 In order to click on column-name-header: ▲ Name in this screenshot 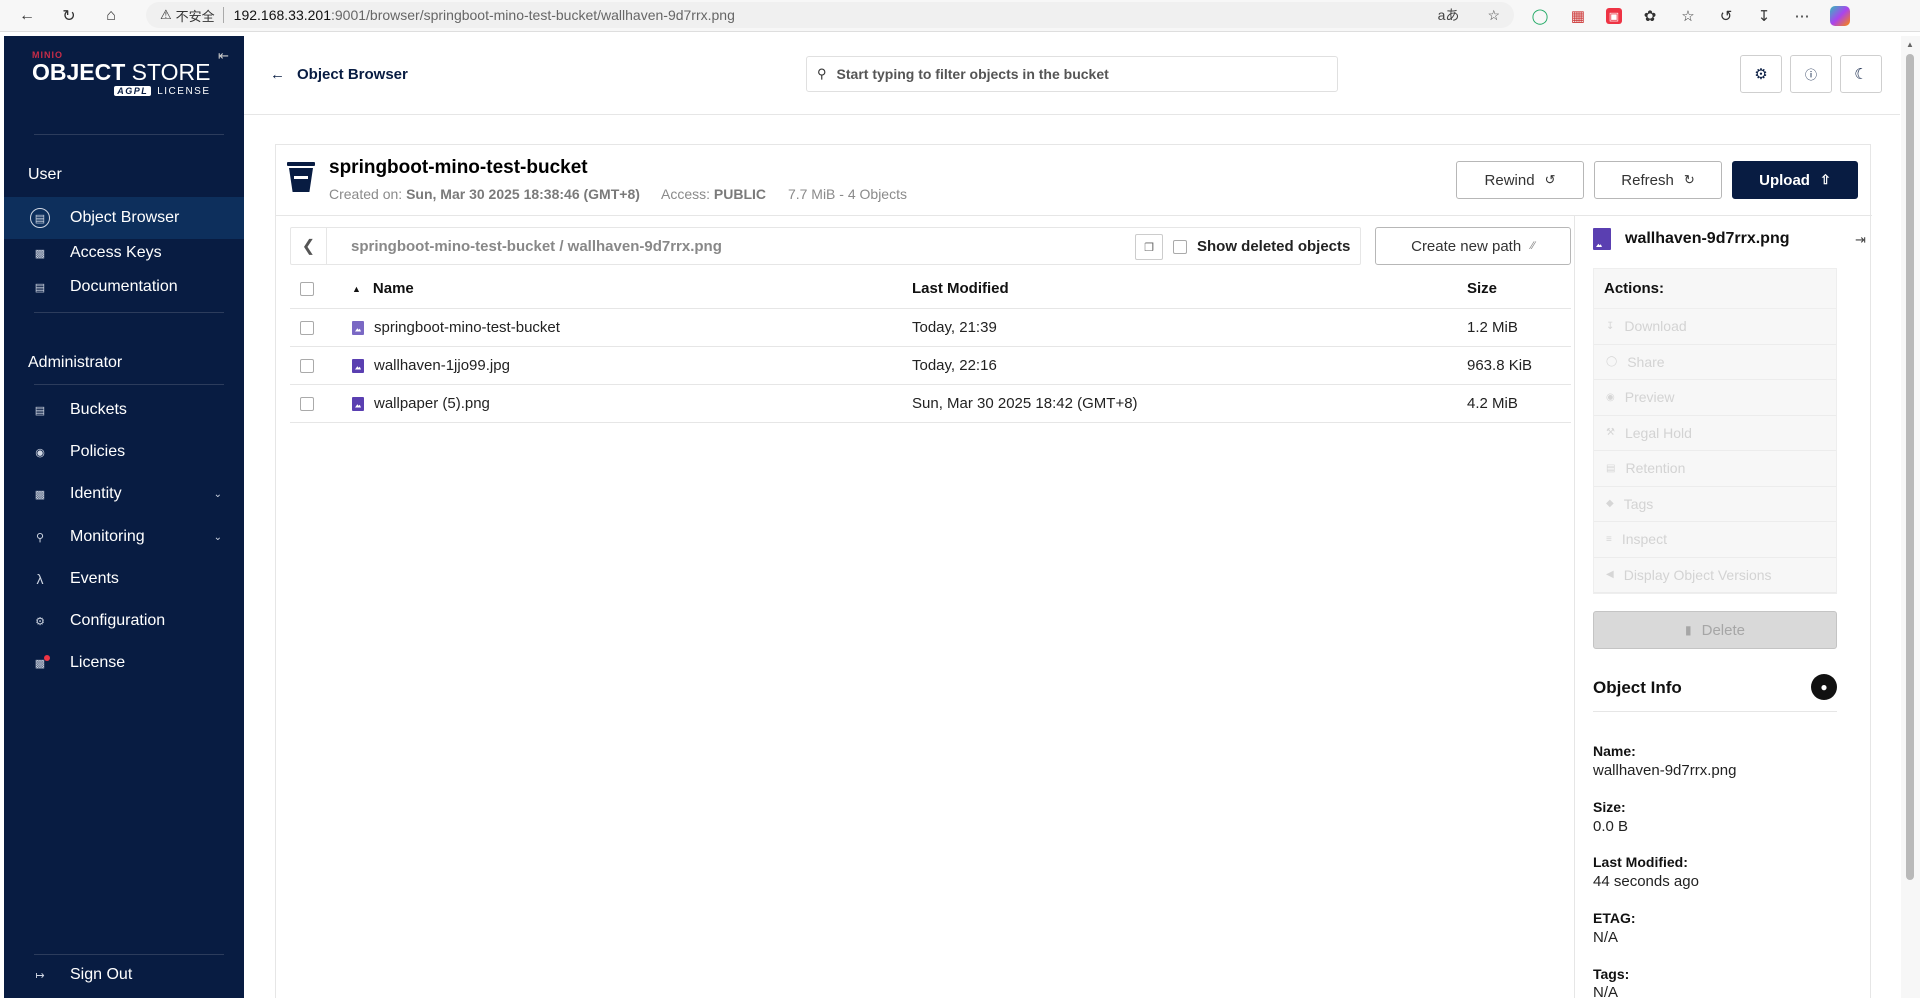, I will do `click(383, 288)`.